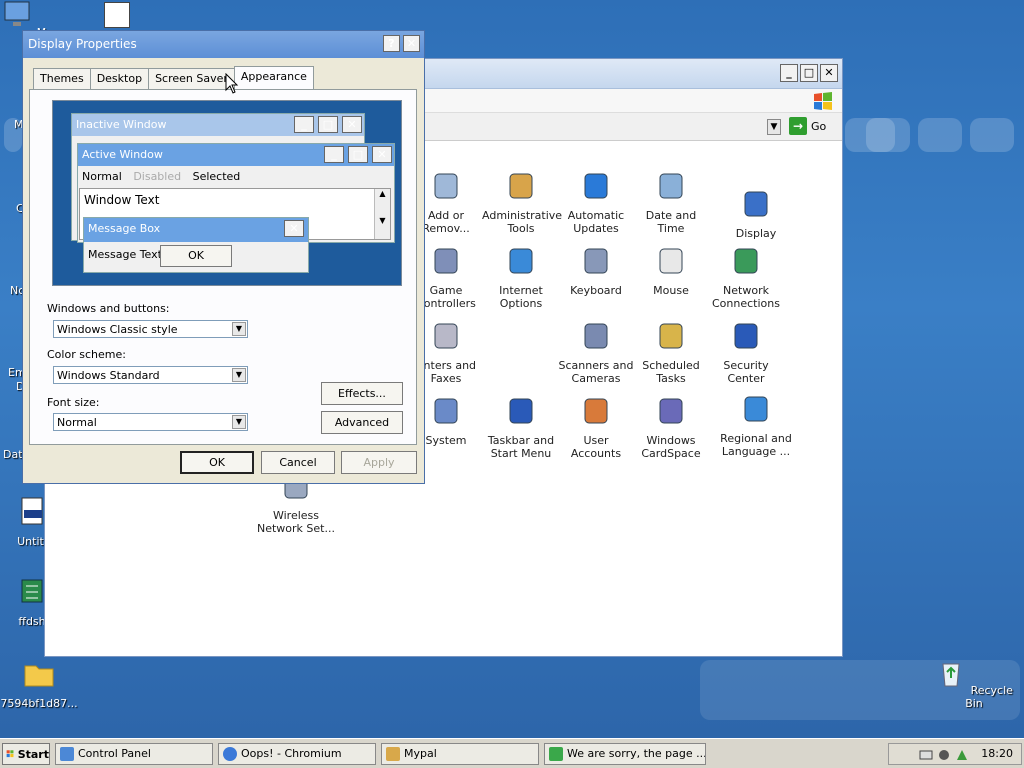  What do you see at coordinates (77, 422) in the screenshot?
I see `font-size-value: Normal` at bounding box center [77, 422].